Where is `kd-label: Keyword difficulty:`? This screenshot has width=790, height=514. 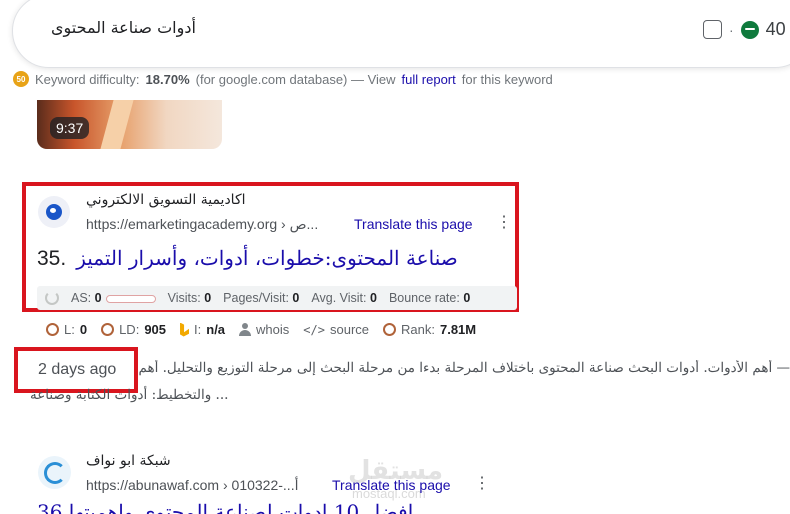 kd-label: Keyword difficulty: is located at coordinates (87, 79).